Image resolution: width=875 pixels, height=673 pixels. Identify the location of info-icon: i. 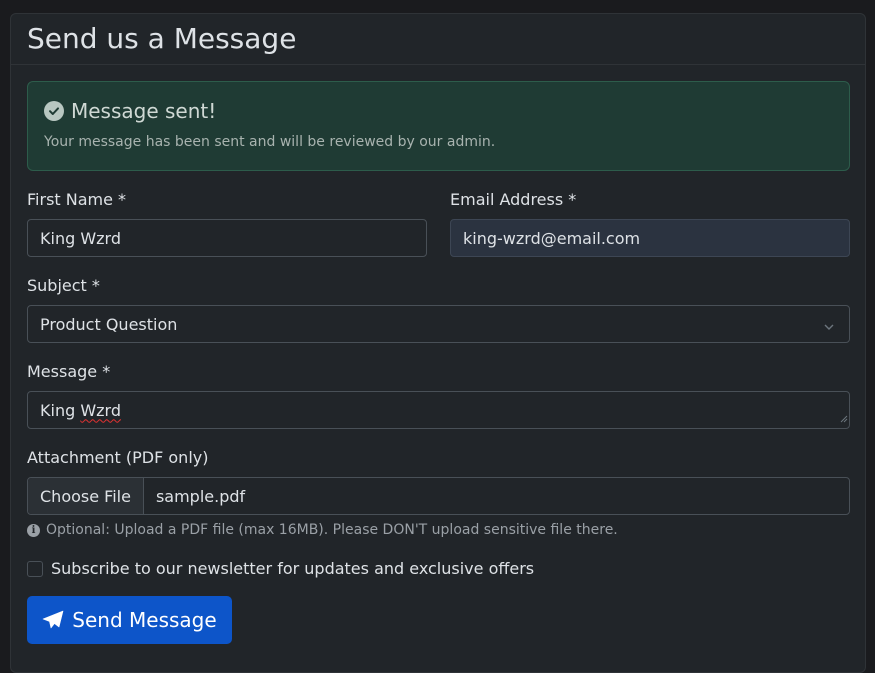
(33, 530).